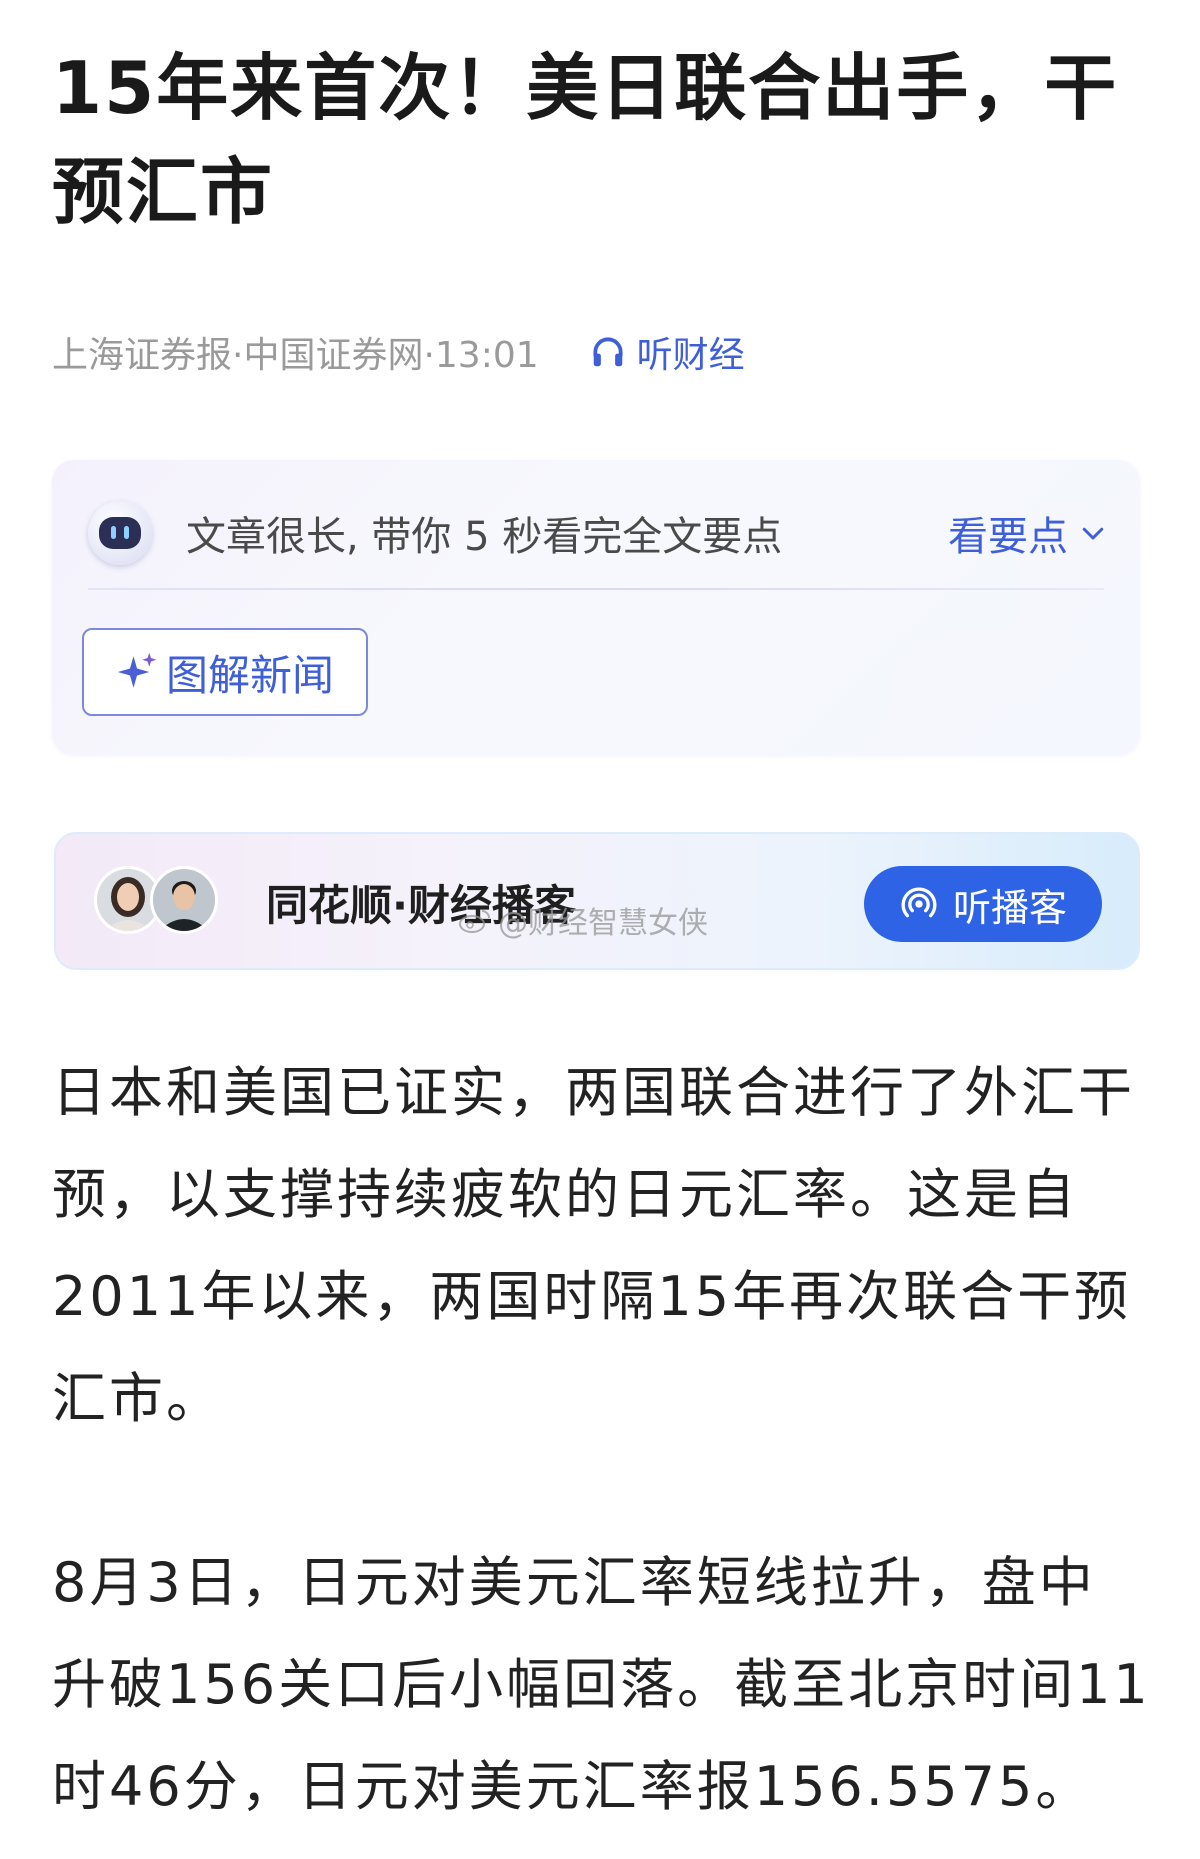 The width and height of the screenshot is (1200, 1859). I want to click on article-source: 上海证券报·中国证券网·13:01, so click(295, 355).